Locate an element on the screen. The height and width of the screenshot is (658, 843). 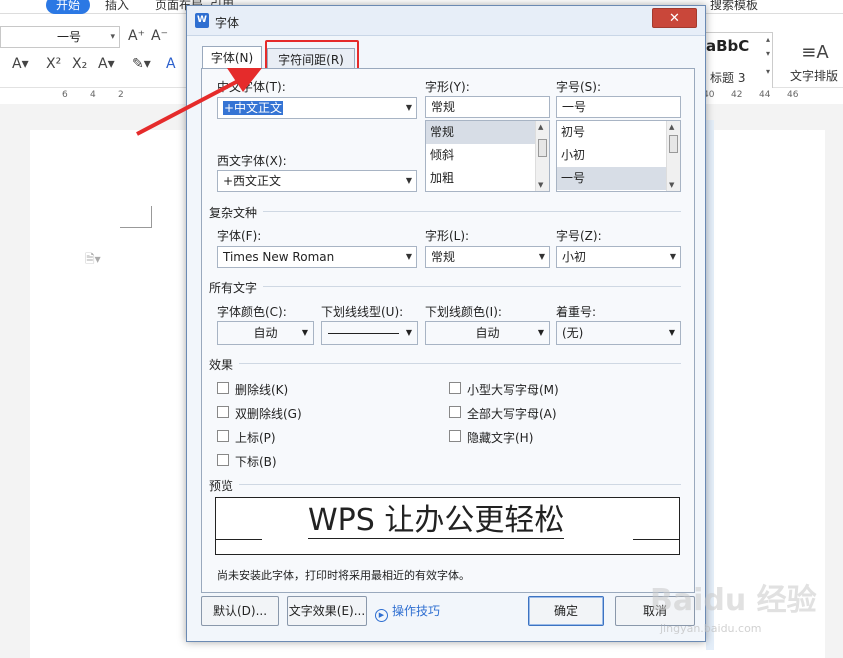
tab-insert: 插入 is located at coordinates (117, 6).